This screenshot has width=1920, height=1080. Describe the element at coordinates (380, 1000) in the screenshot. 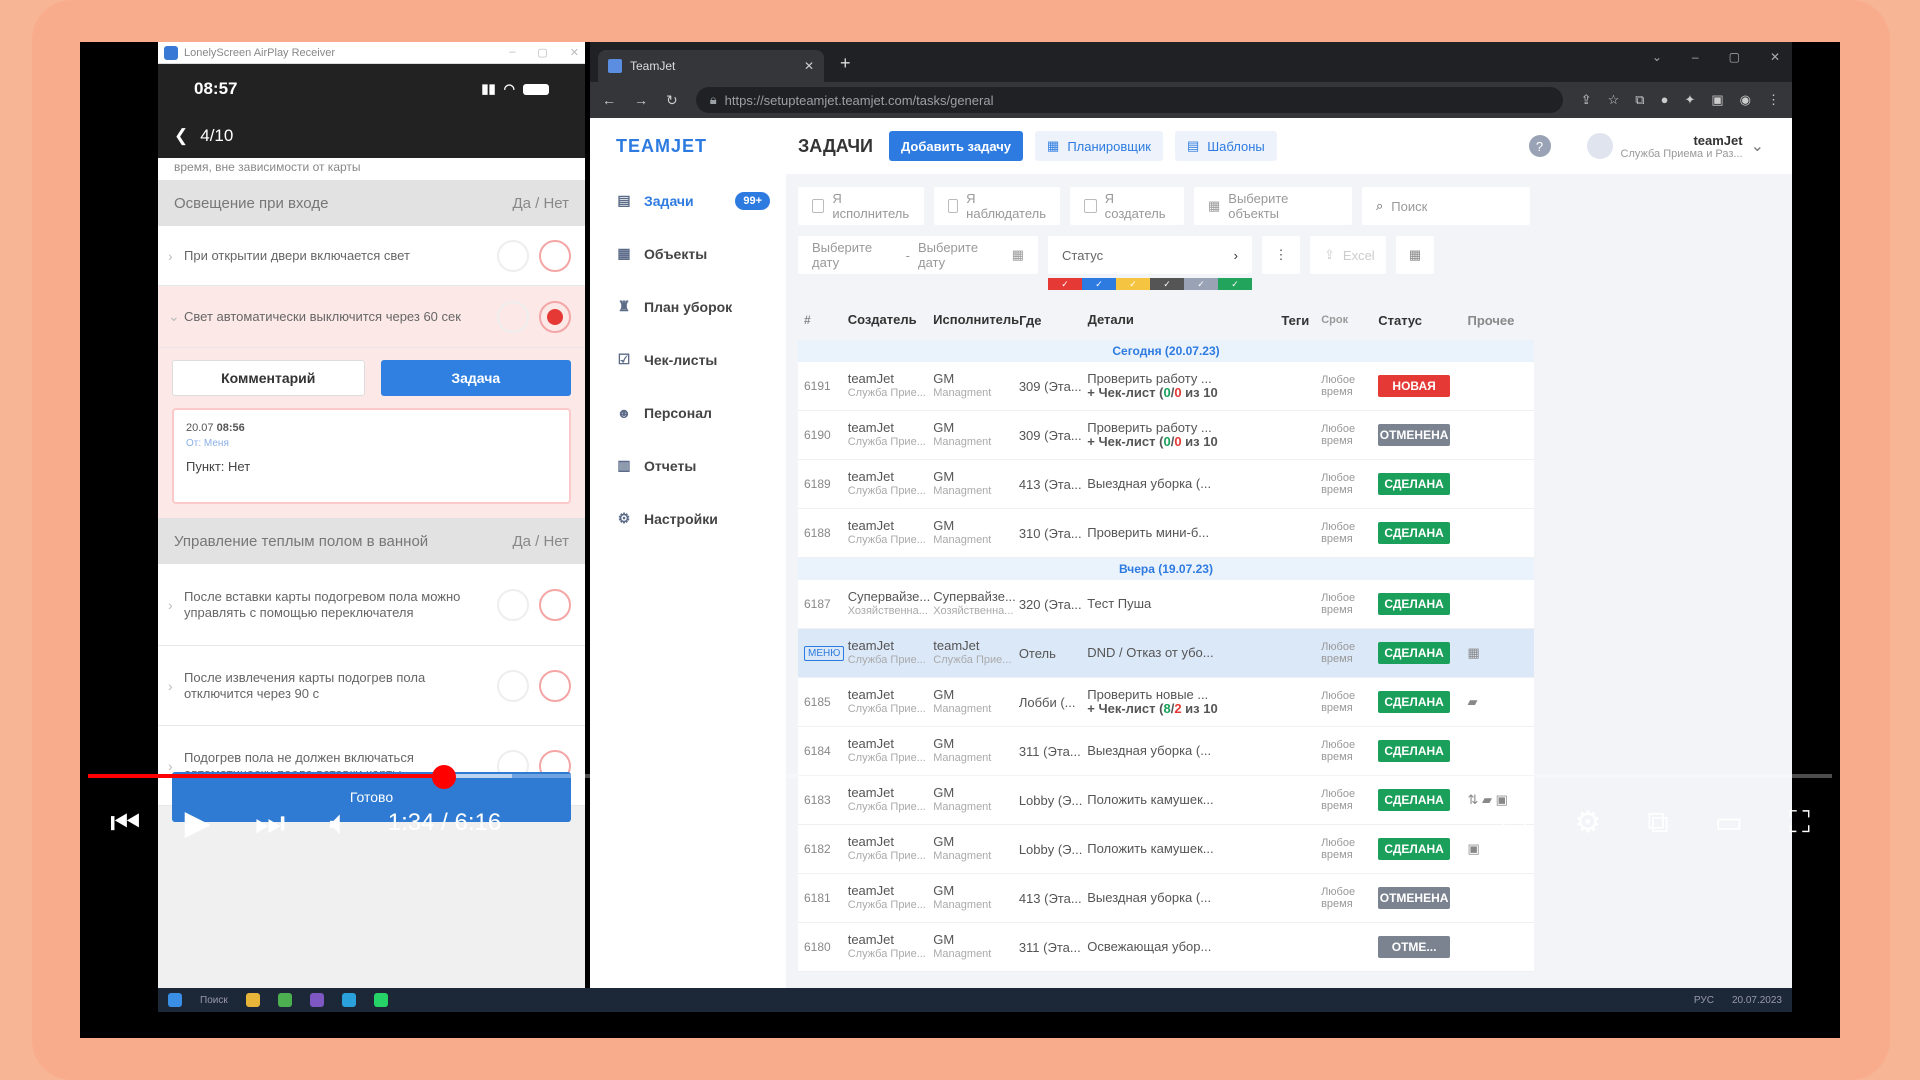

I see `whatsapp-icon` at that location.